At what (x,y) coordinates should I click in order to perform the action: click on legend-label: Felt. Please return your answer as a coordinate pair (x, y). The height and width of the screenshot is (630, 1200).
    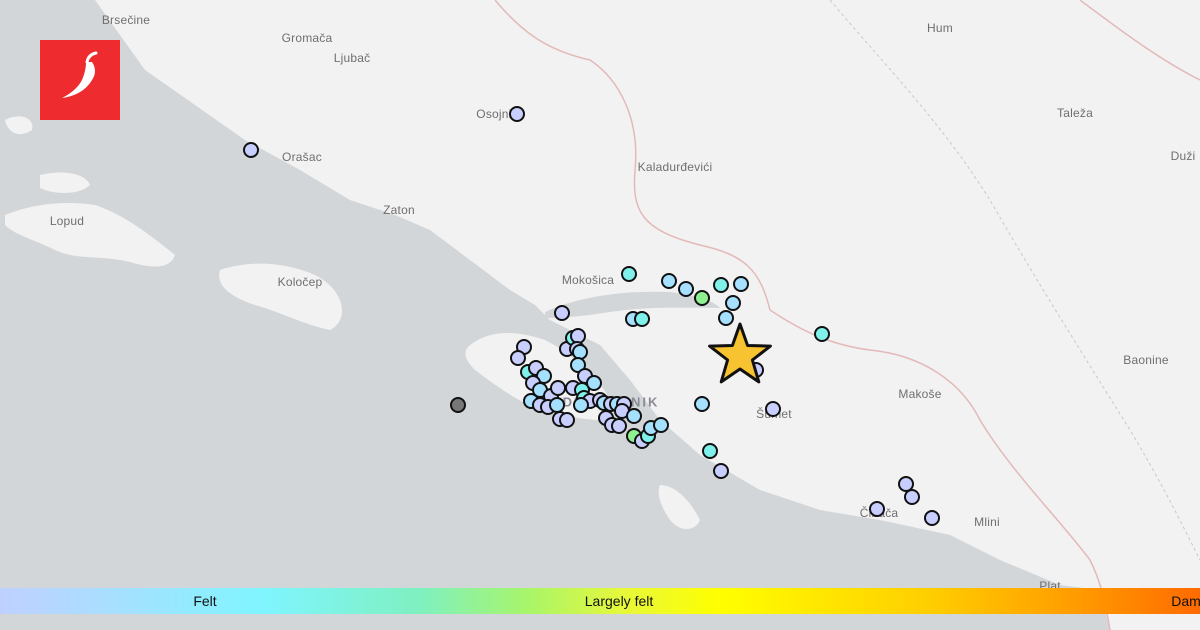
    Looking at the image, I should click on (205, 601).